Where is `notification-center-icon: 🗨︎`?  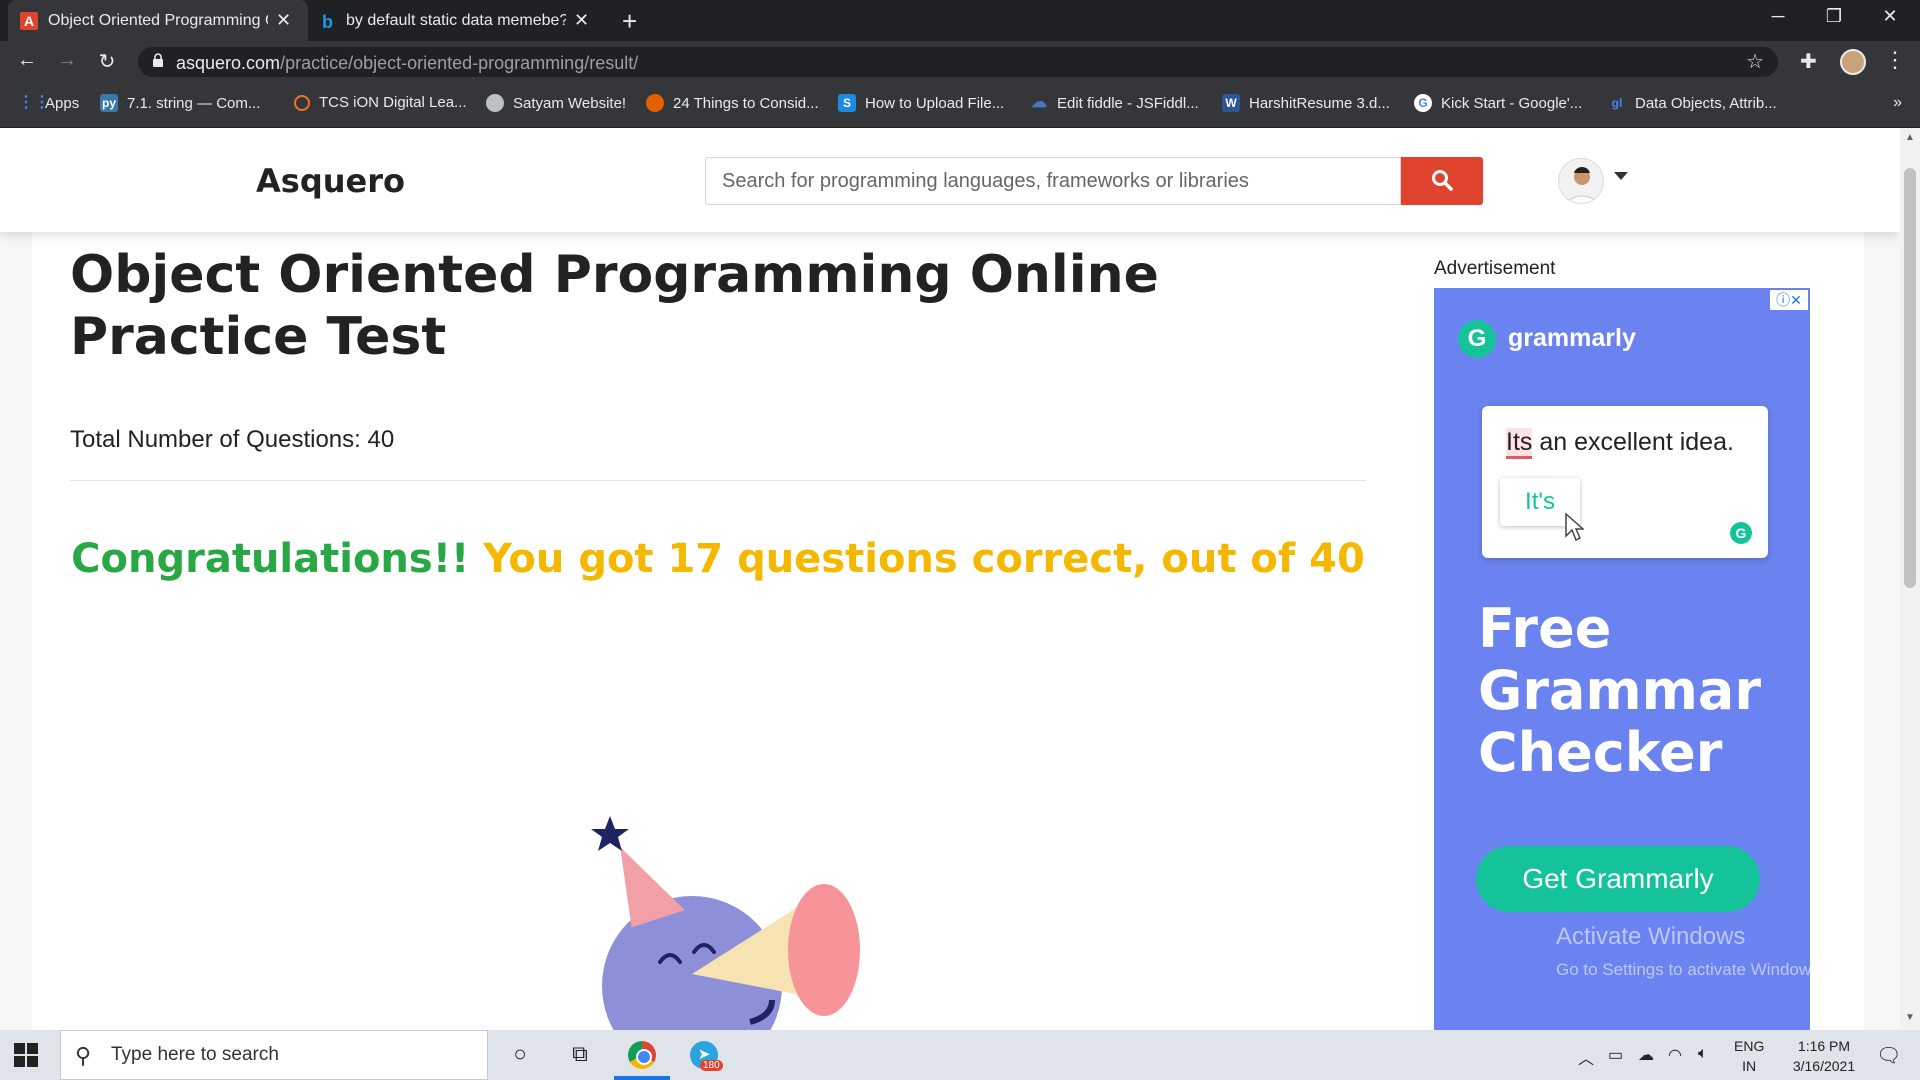 notification-center-icon: 🗨︎ is located at coordinates (1888, 1055).